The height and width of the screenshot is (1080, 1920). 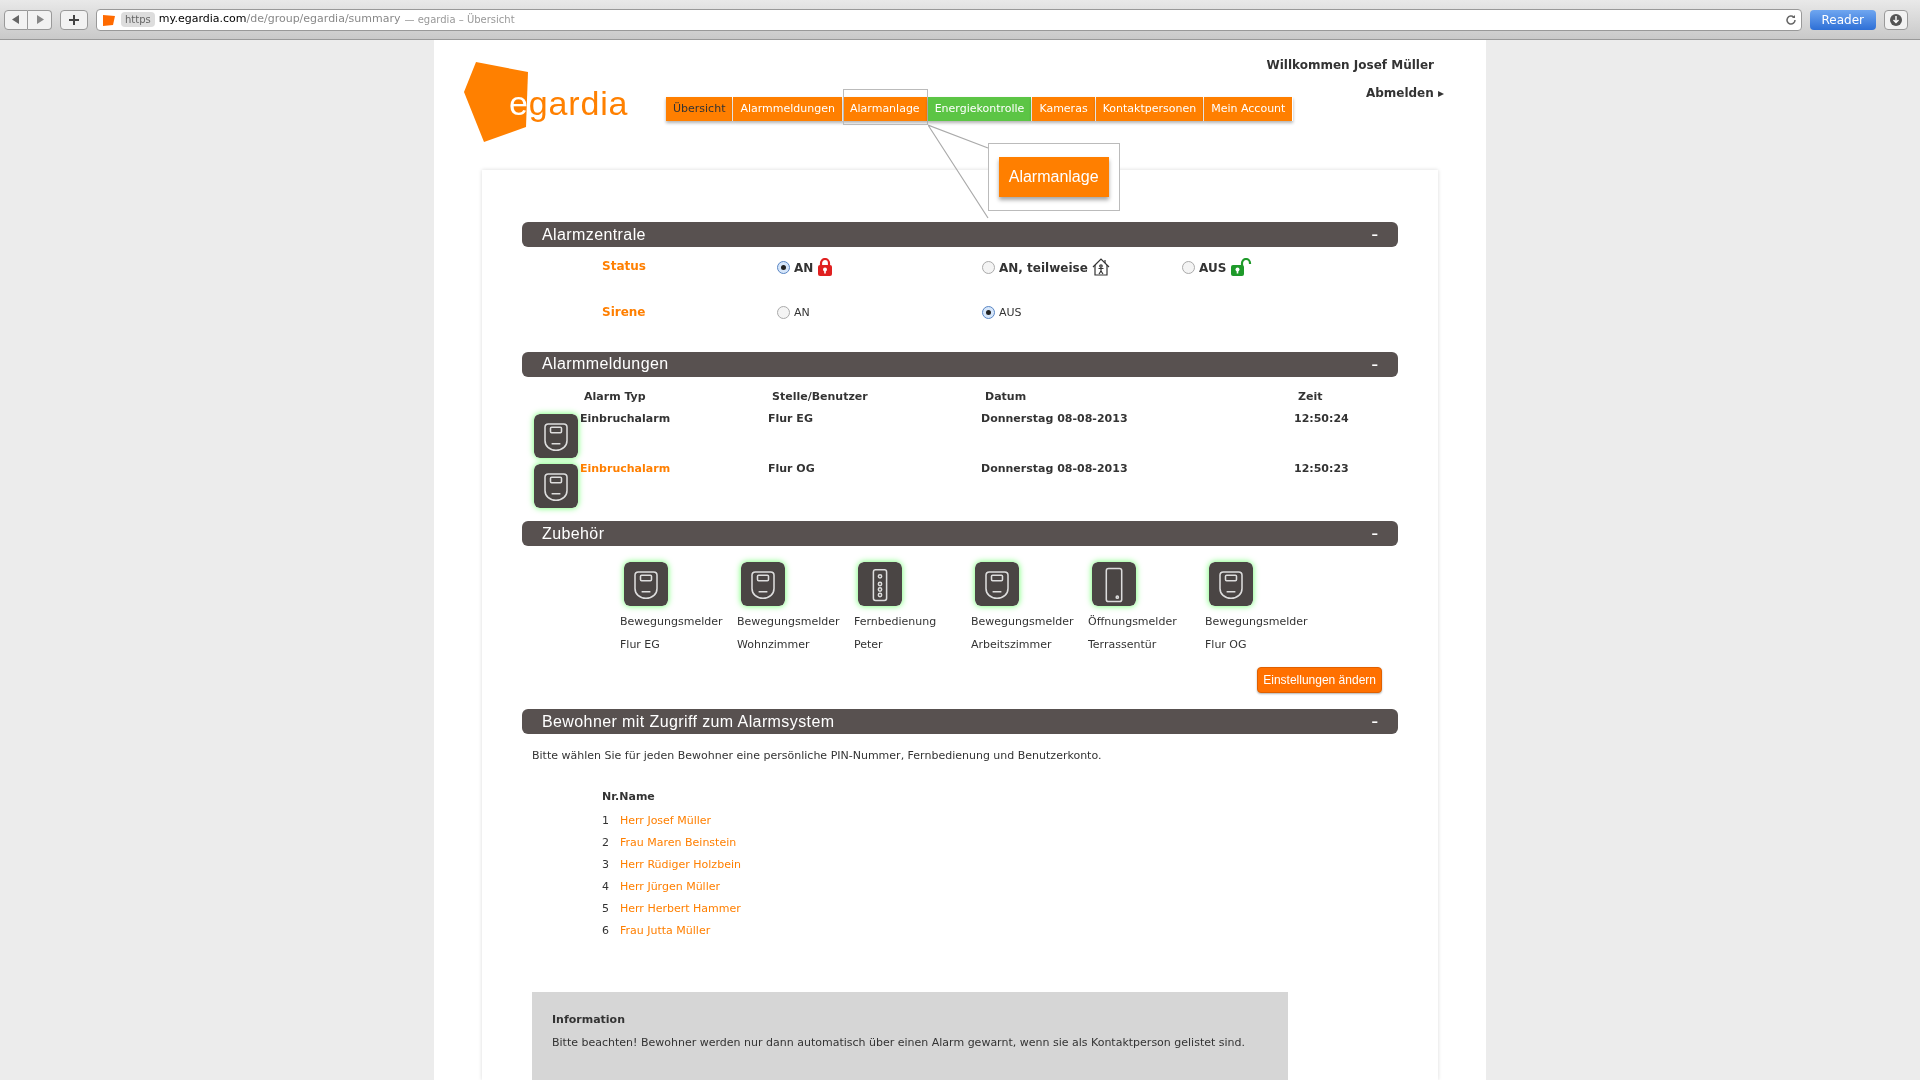 What do you see at coordinates (1064, 109) in the screenshot?
I see `nav-tab: Kameras` at bounding box center [1064, 109].